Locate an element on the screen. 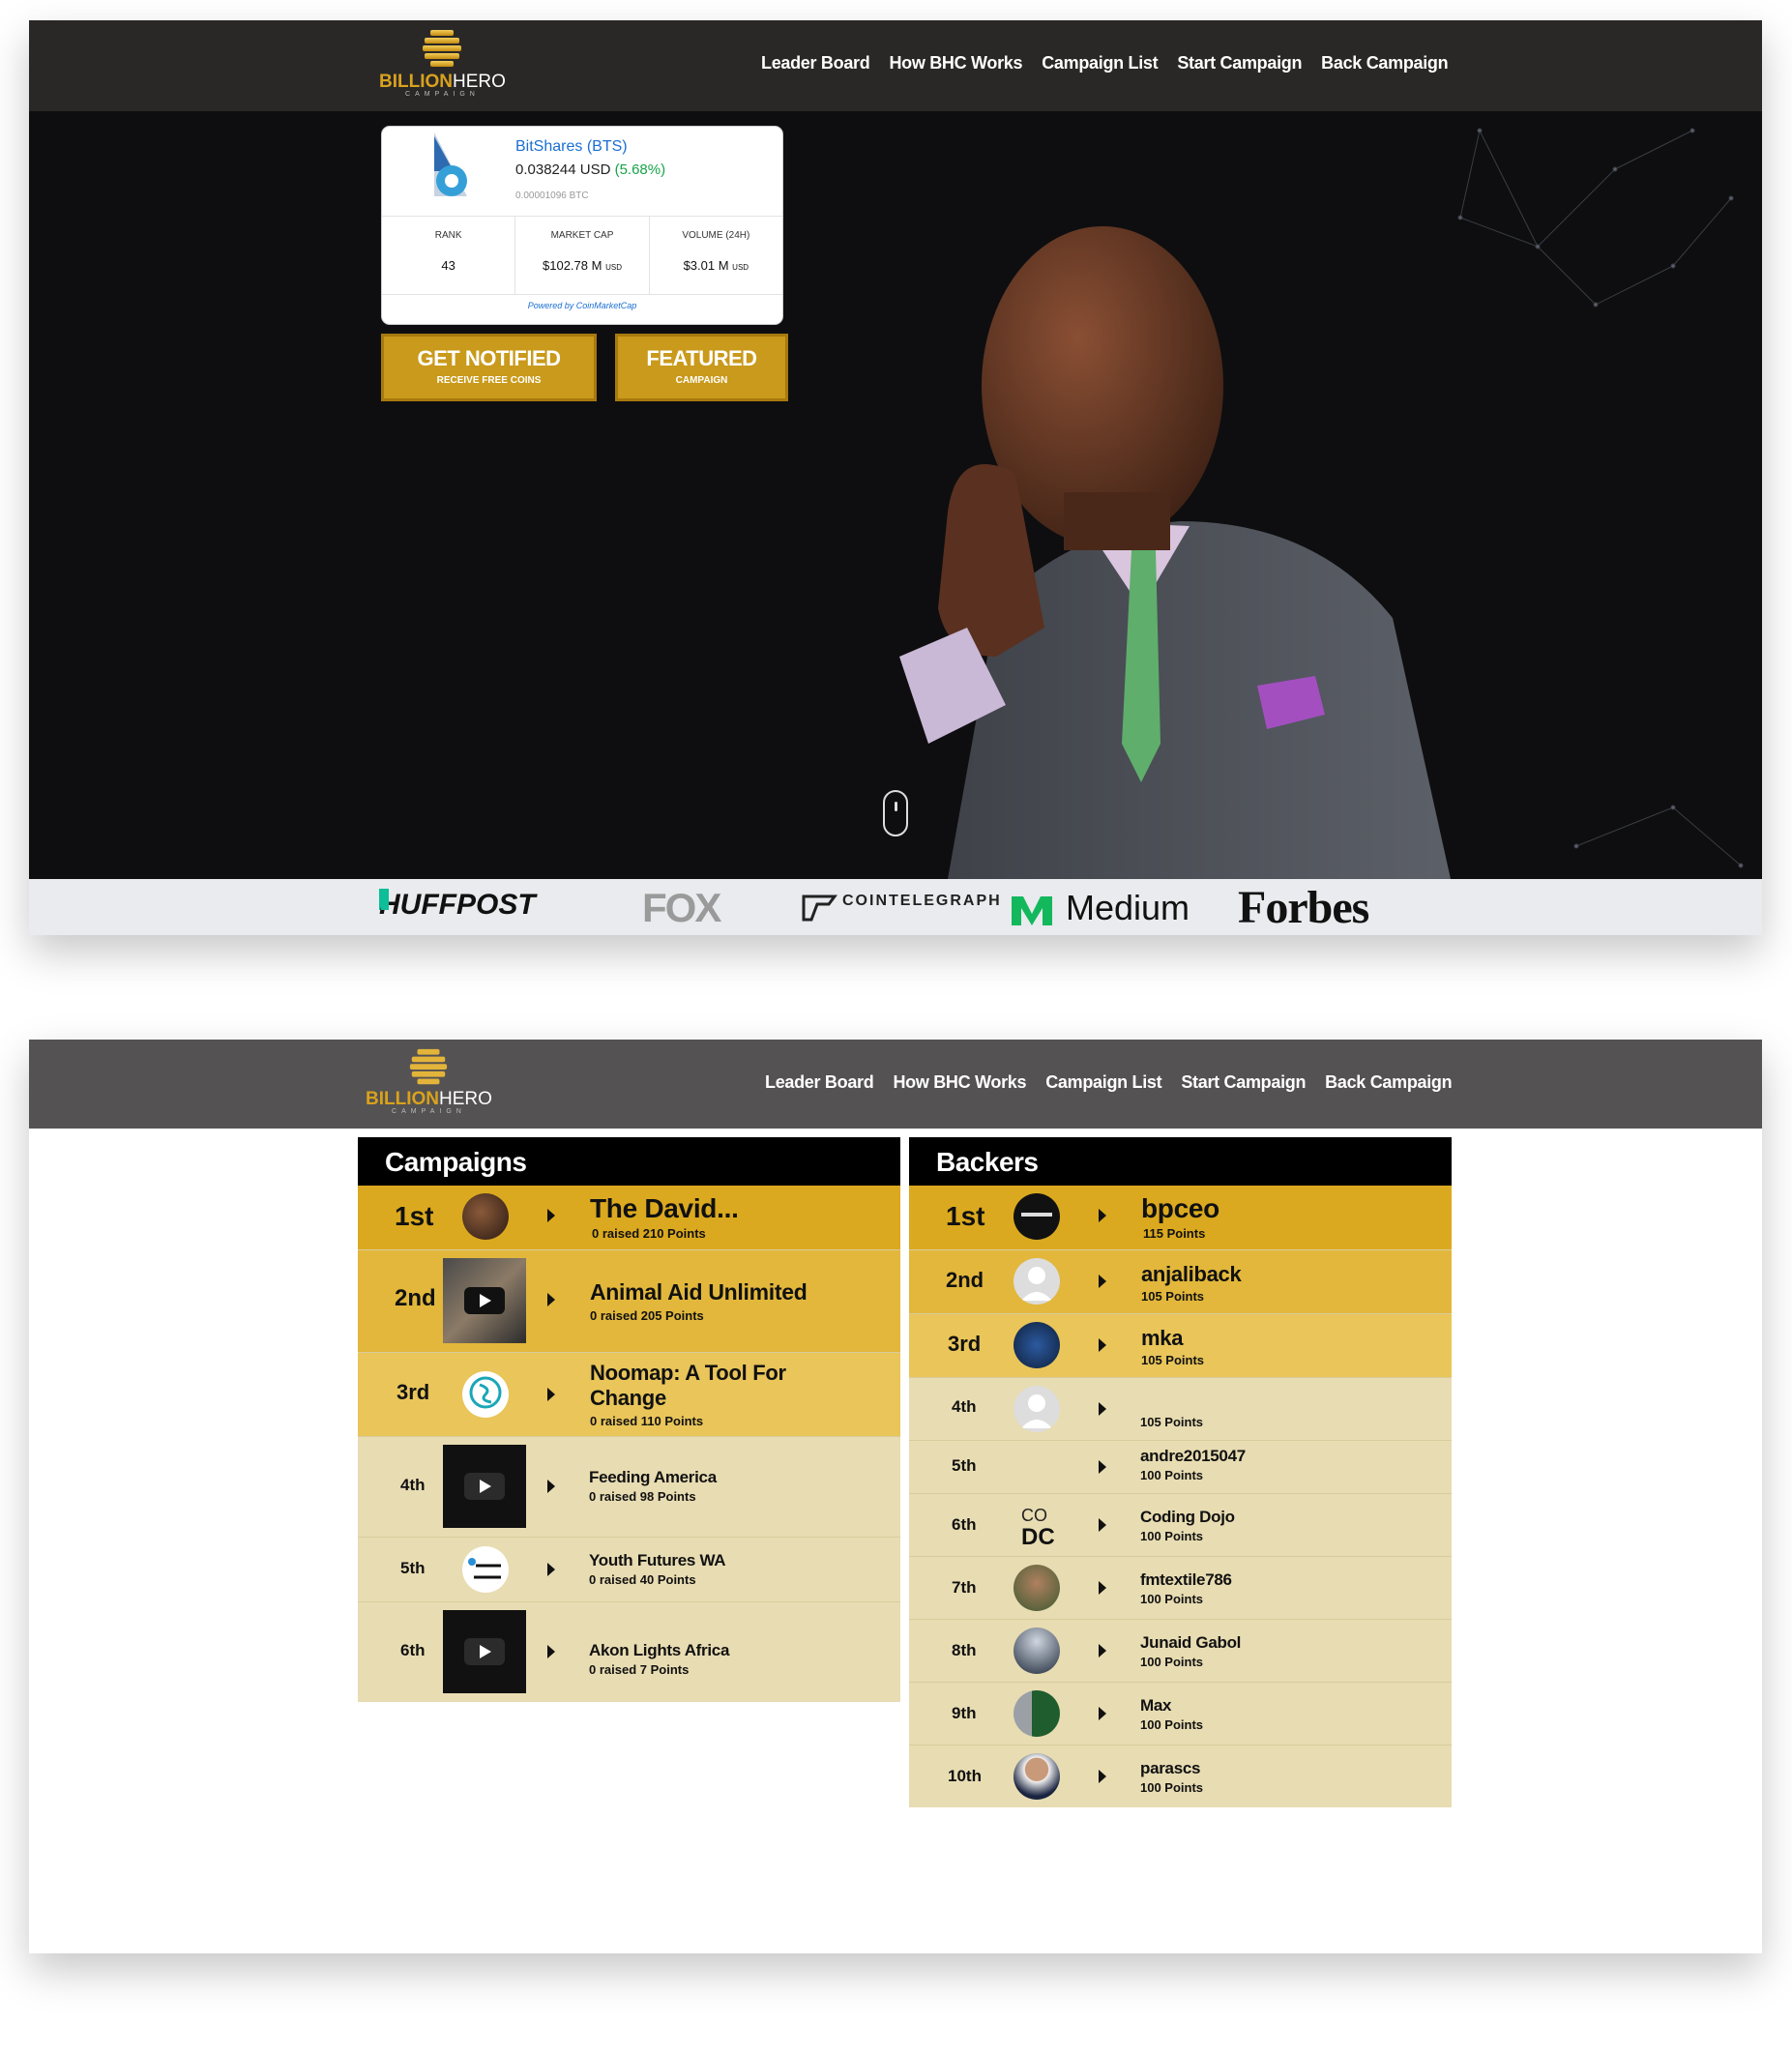  featured-campaign-button: FEATURED CAMPAIGN is located at coordinates (701, 367).